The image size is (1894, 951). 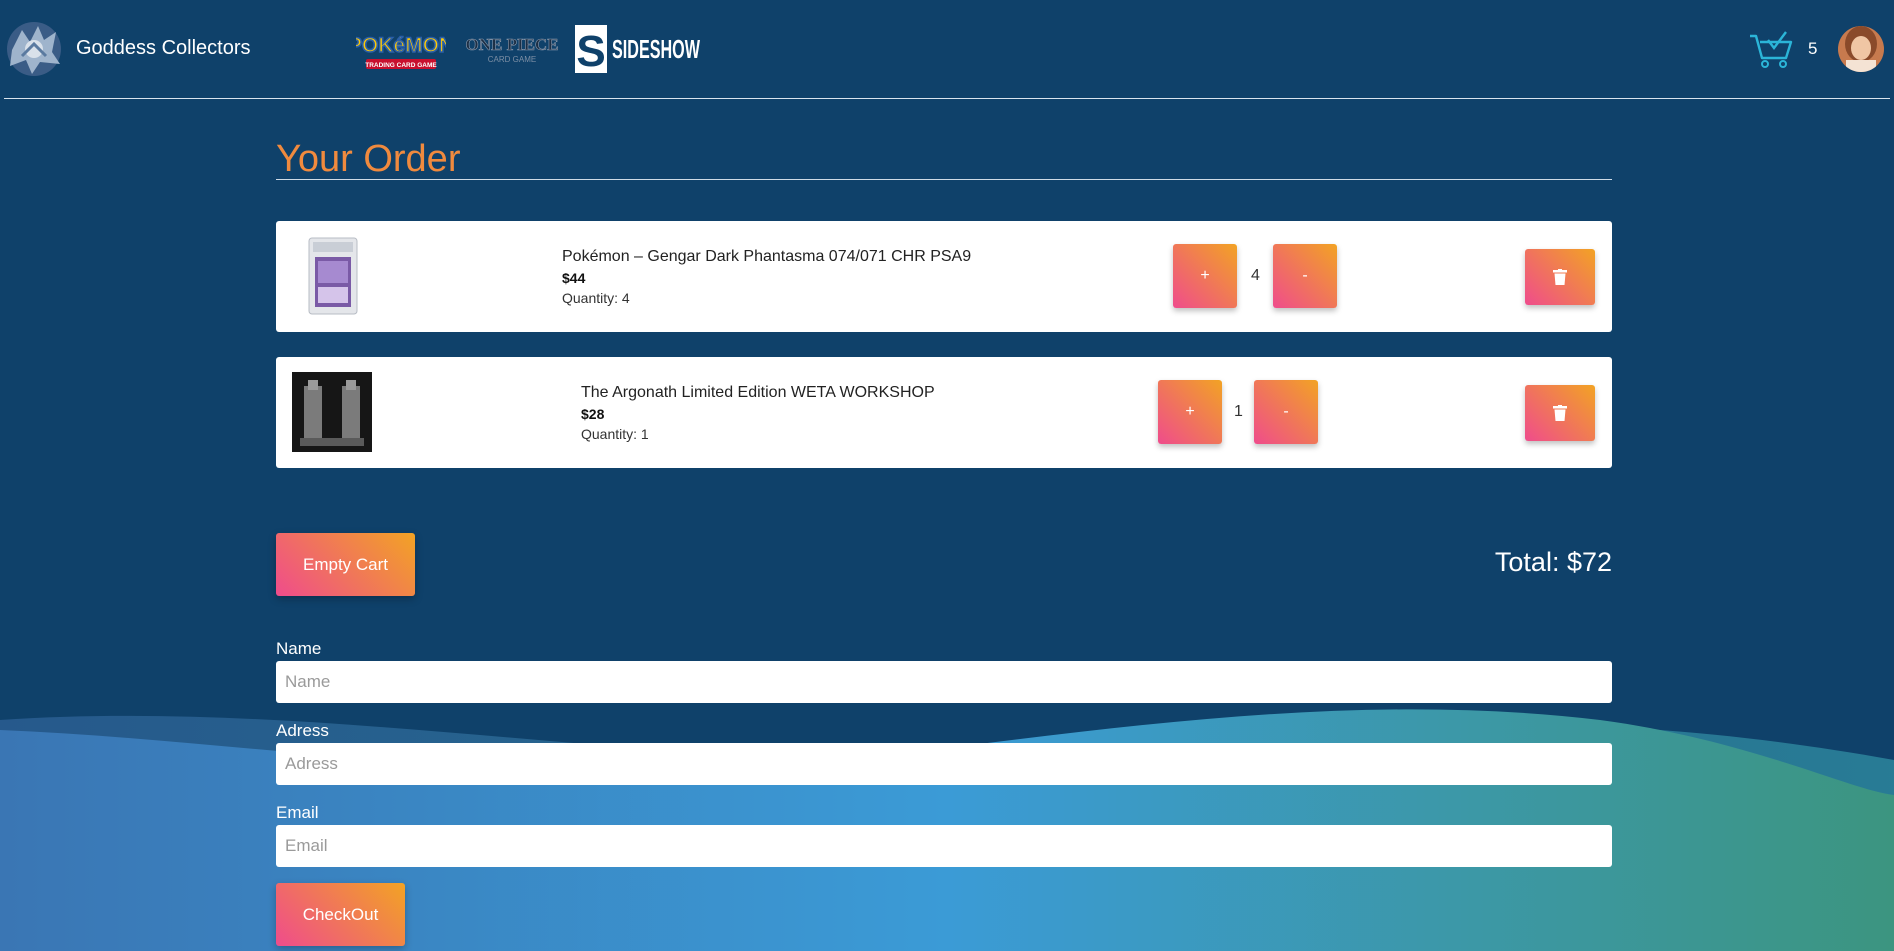 I want to click on item-price: $44, so click(x=574, y=278).